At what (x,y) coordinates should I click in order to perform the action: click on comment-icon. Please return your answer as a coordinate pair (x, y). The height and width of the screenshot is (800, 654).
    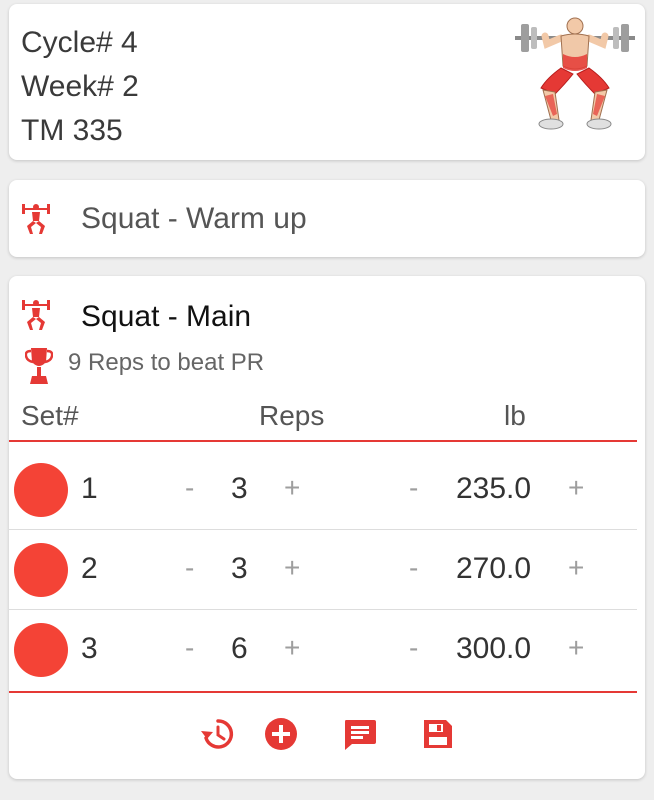
    Looking at the image, I should click on (360, 734).